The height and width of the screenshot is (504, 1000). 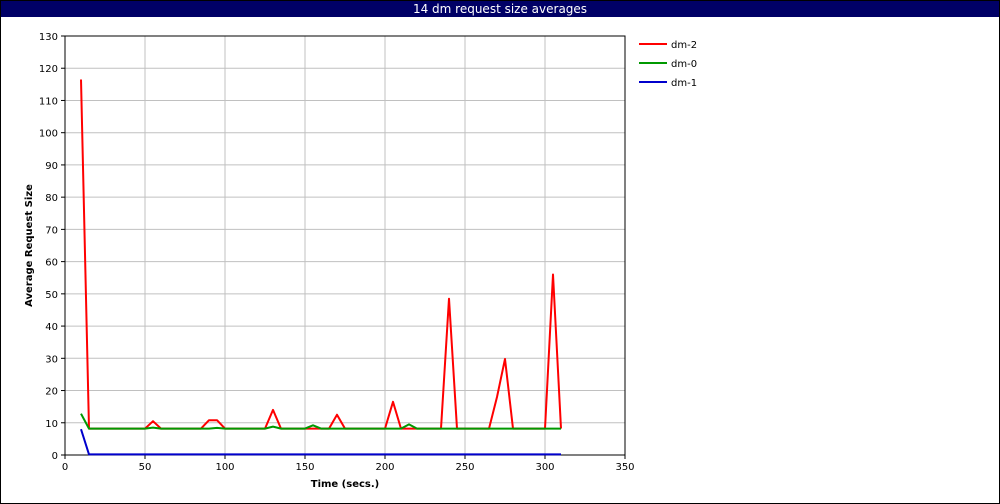 I want to click on x-tick-label: 150, so click(x=304, y=467).